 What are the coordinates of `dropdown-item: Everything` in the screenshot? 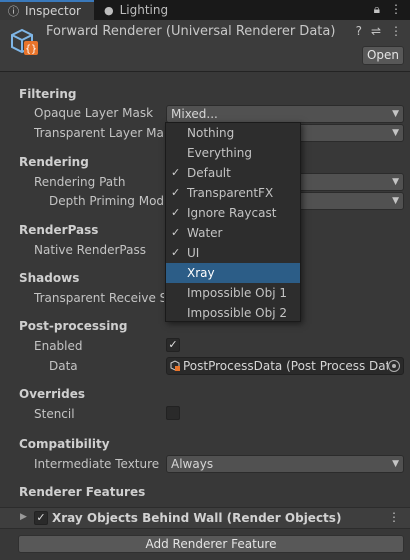 It's located at (233, 153).